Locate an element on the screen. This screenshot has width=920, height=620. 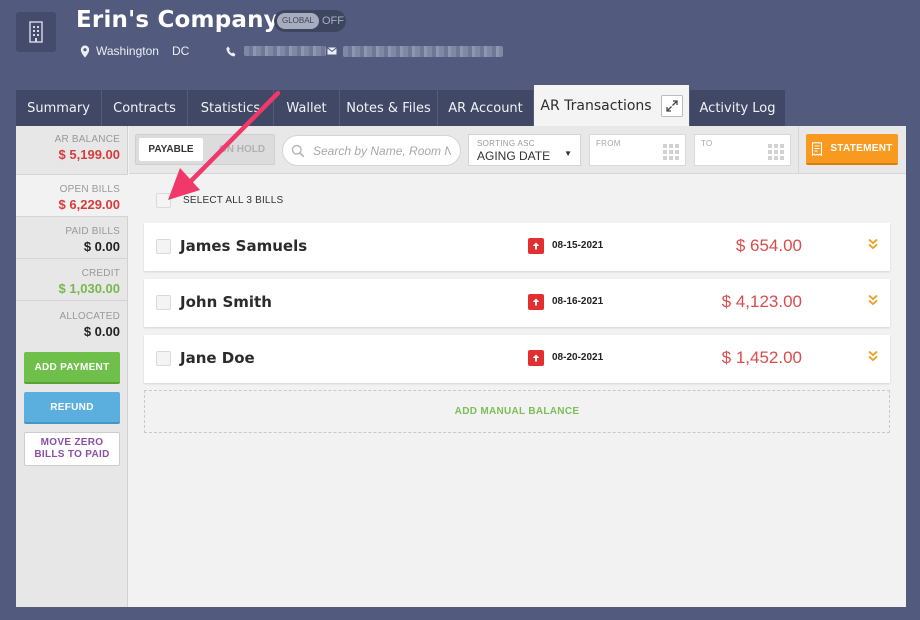
search-input is located at coordinates (382, 150).